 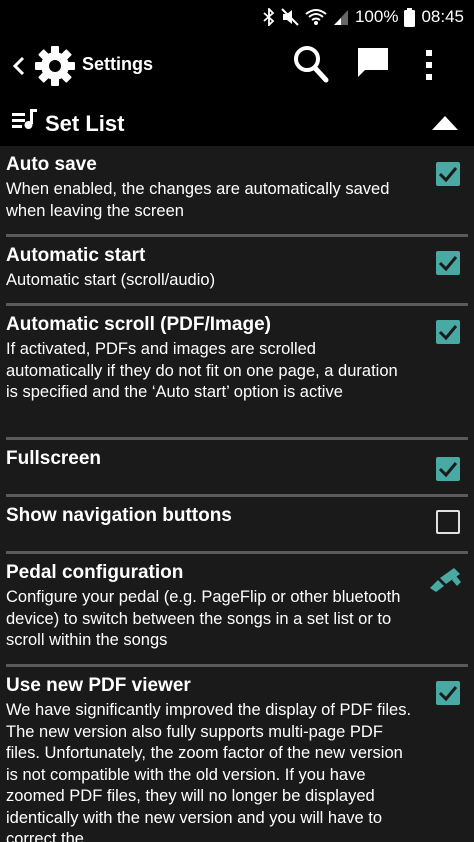 I want to click on section-header-set-list: Set List, so click(x=237, y=122).